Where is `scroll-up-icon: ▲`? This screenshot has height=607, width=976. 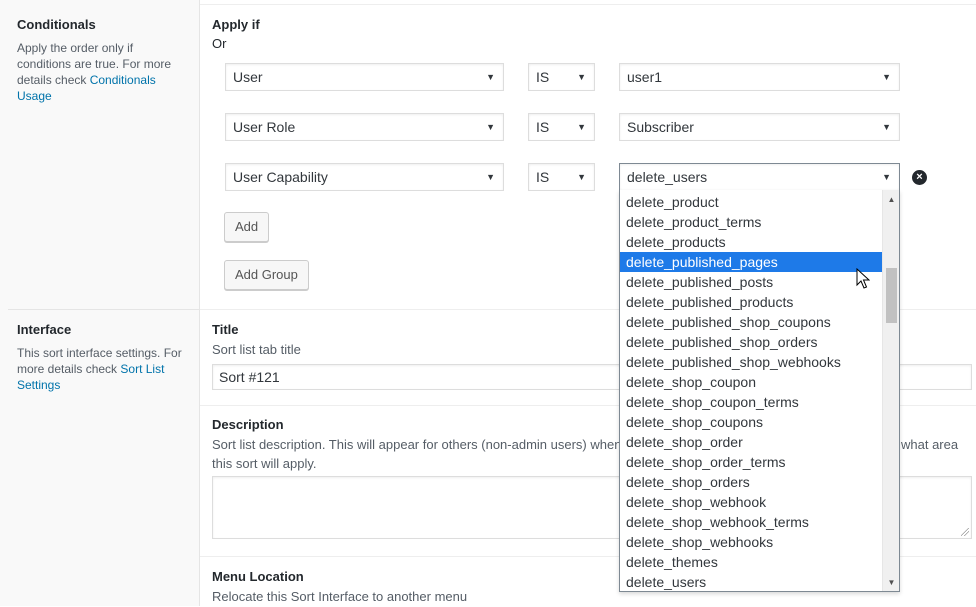 scroll-up-icon: ▲ is located at coordinates (891, 199).